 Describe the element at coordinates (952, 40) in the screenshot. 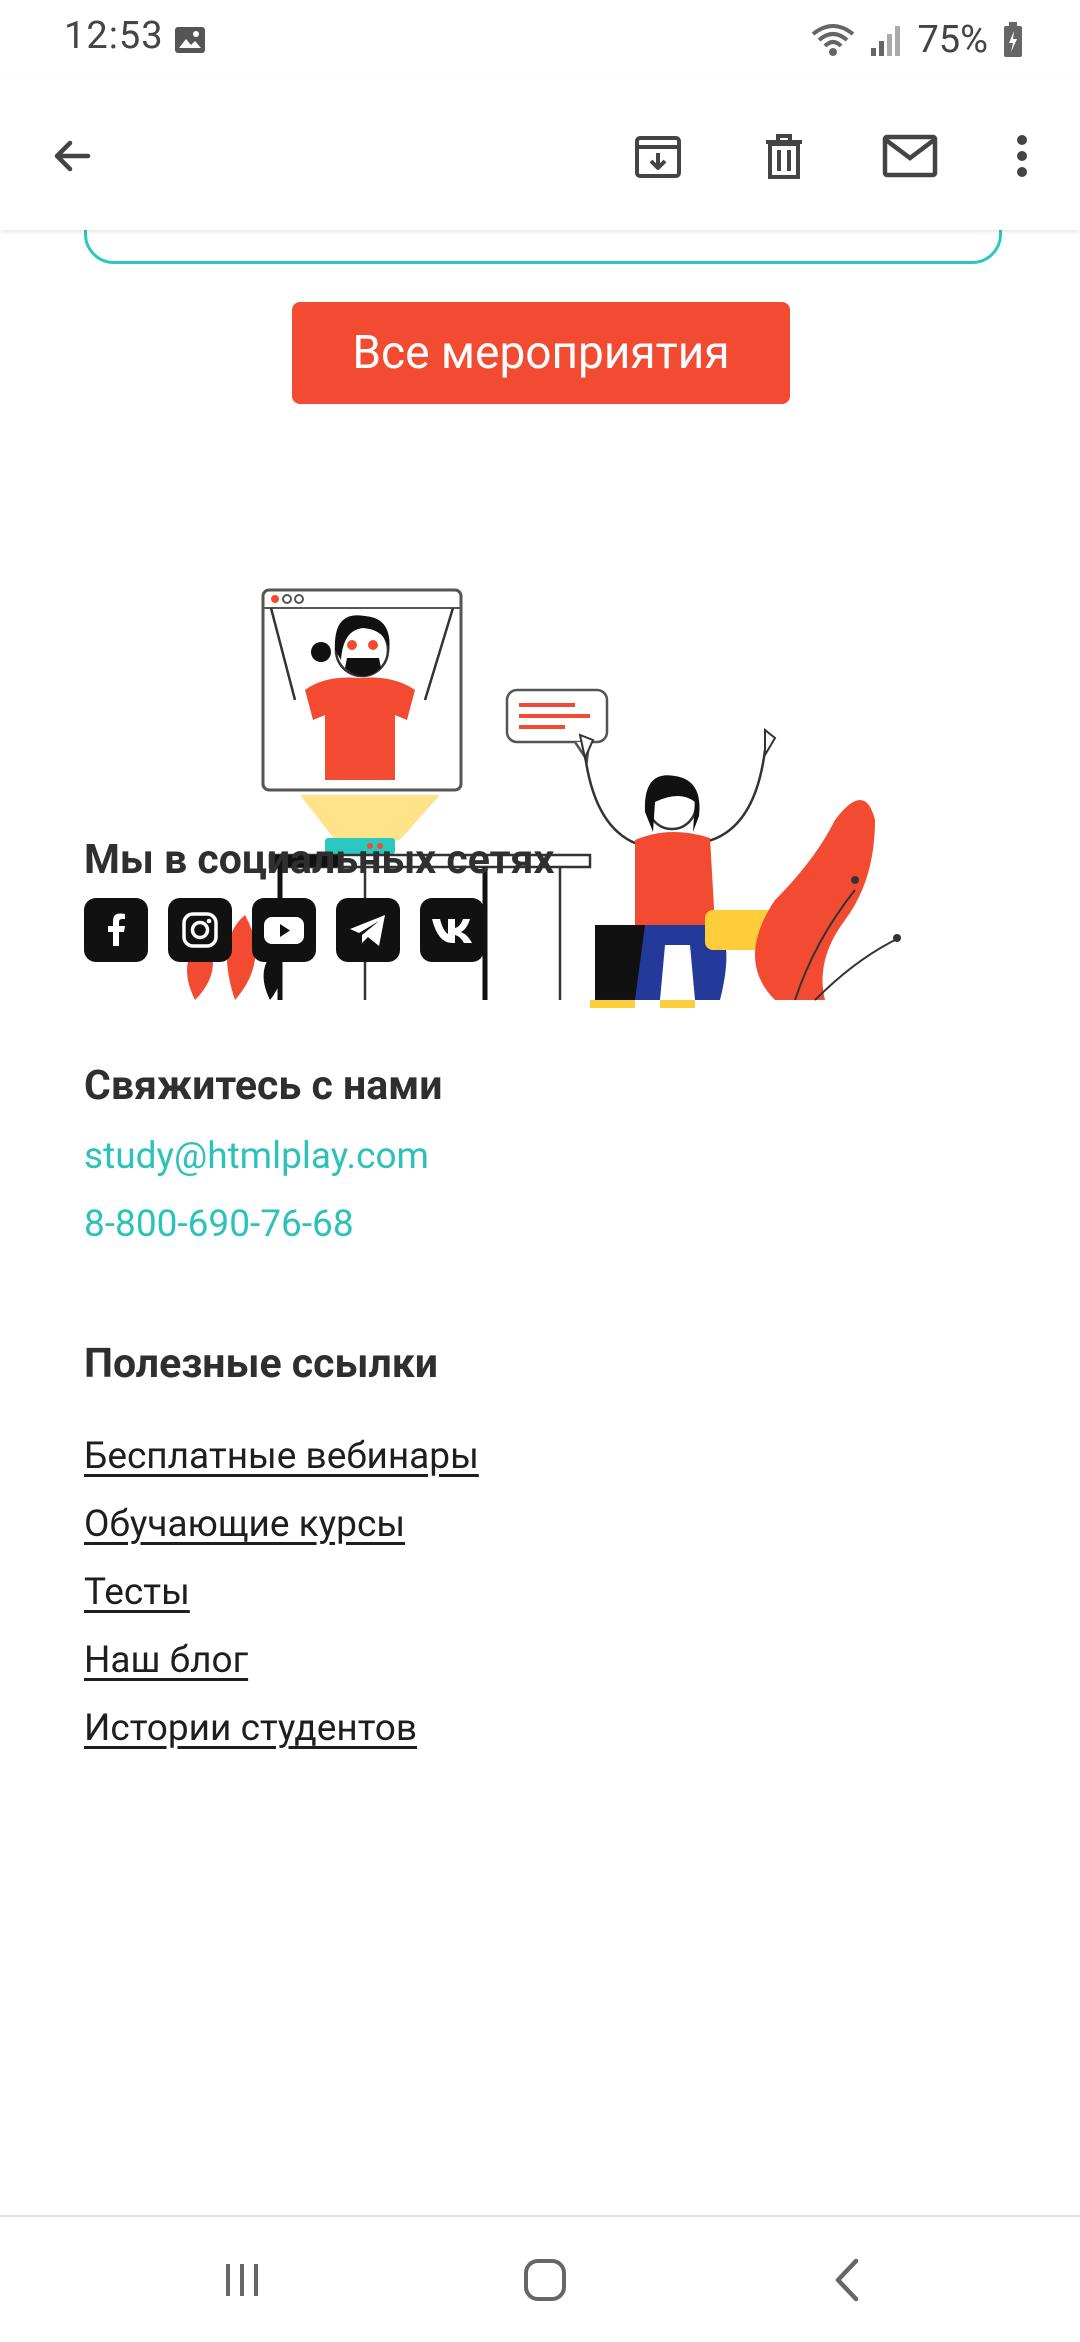

I see `battery-percent: 75%` at that location.